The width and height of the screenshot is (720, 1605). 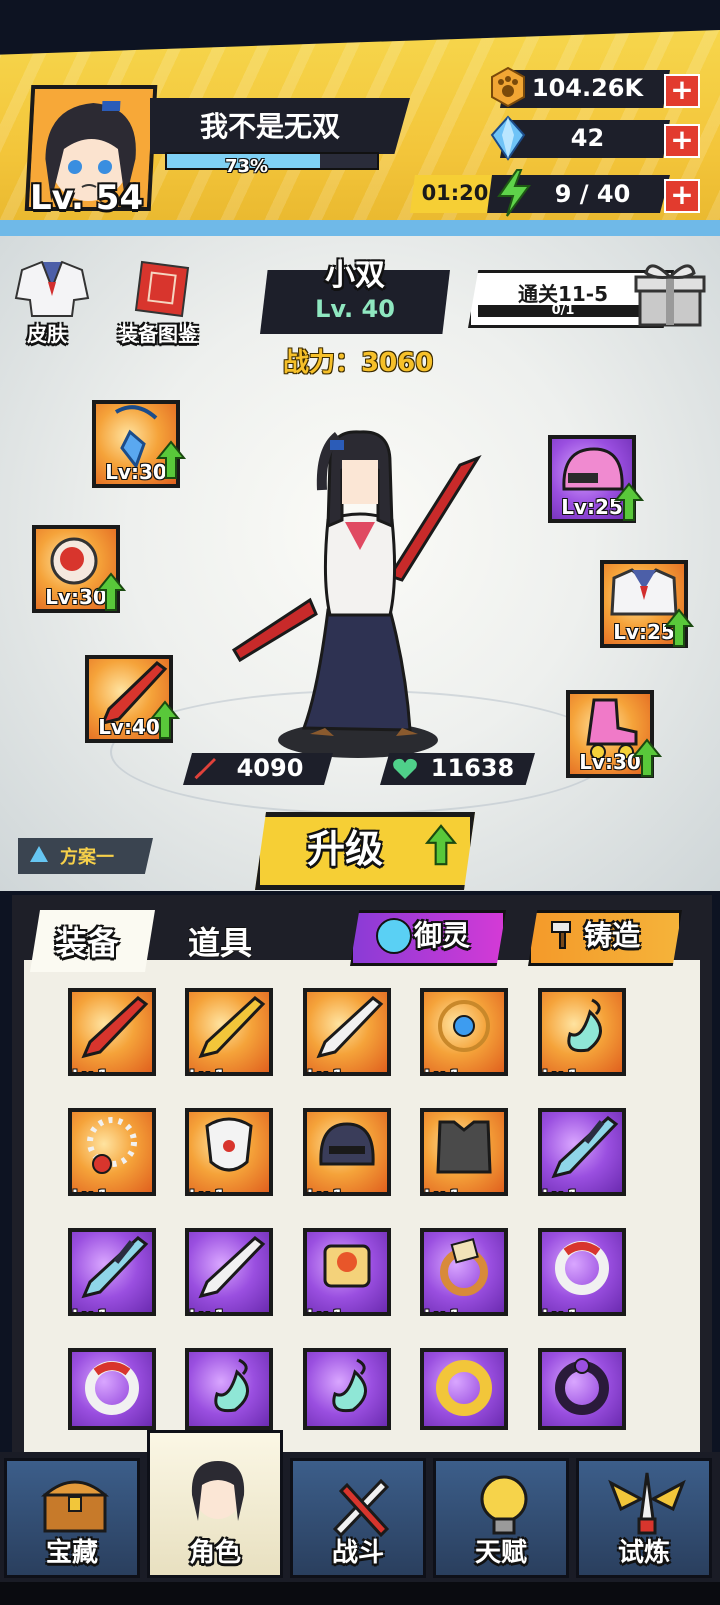 What do you see at coordinates (582, 1268) in the screenshot?
I see `red-ring-icon` at bounding box center [582, 1268].